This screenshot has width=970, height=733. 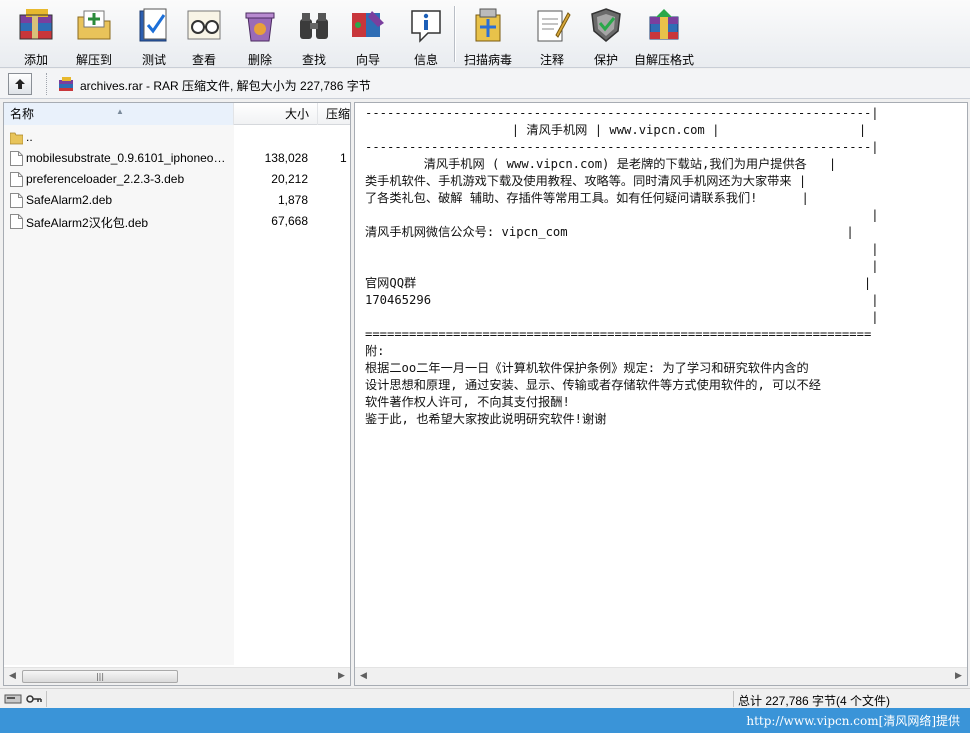 What do you see at coordinates (289, 179) in the screenshot?
I see `file-size: 20,212` at bounding box center [289, 179].